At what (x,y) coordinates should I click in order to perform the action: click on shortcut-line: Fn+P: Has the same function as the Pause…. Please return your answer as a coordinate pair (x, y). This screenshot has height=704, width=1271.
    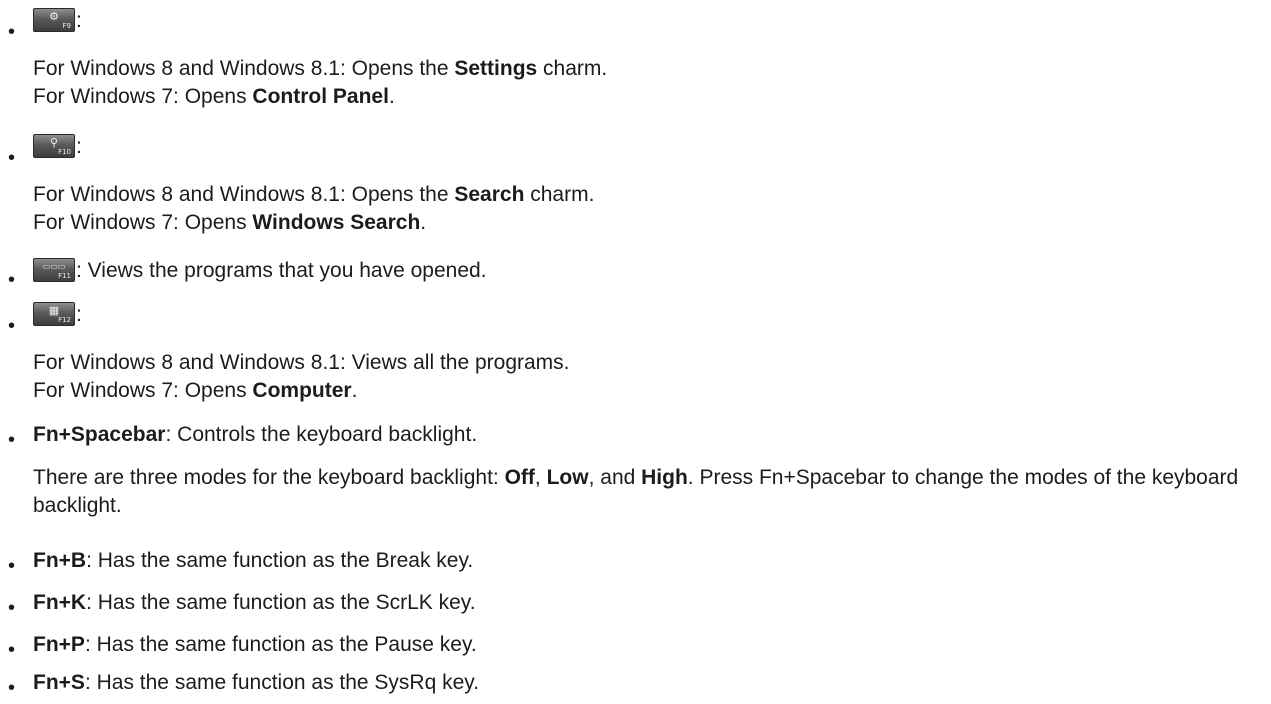
    Looking at the image, I should click on (255, 645).